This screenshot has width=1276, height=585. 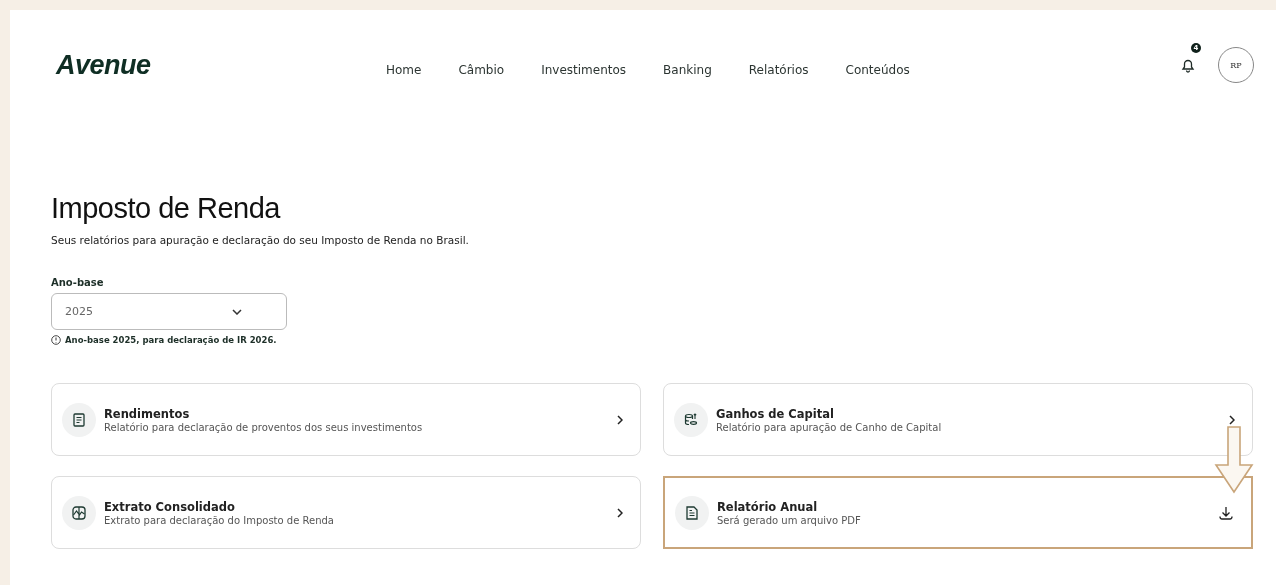 I want to click on card-description: Relatório para declaração de proventos dos seus investimentos, so click(x=264, y=427).